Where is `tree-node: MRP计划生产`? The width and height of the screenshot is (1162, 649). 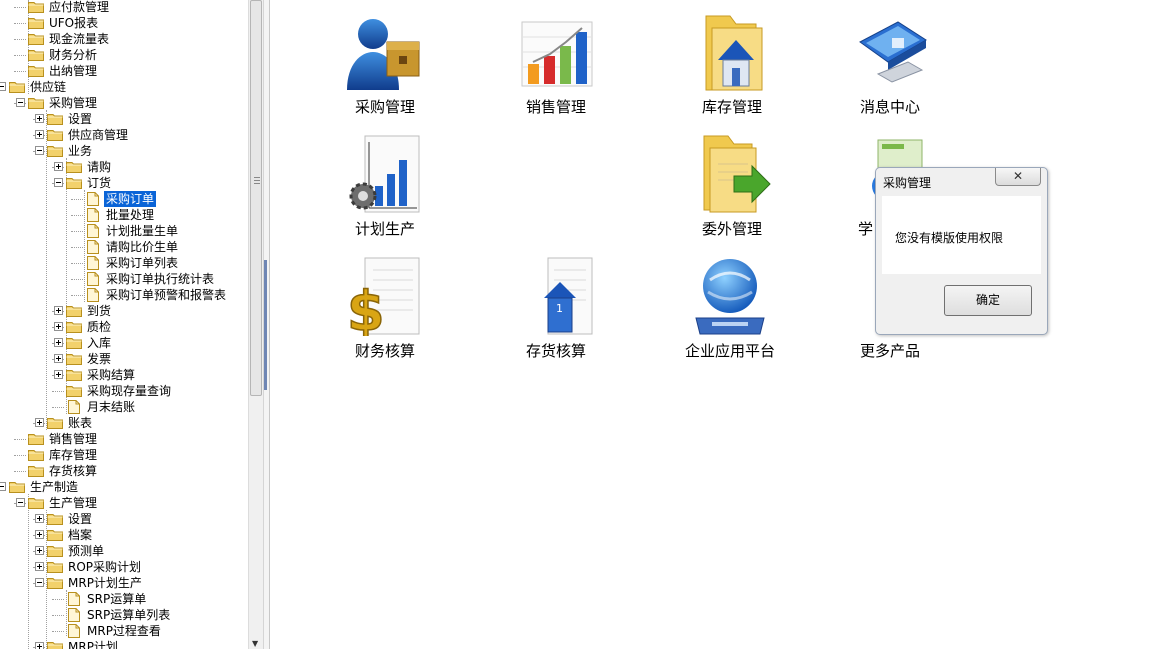 tree-node: MRP计划生产 is located at coordinates (124, 583).